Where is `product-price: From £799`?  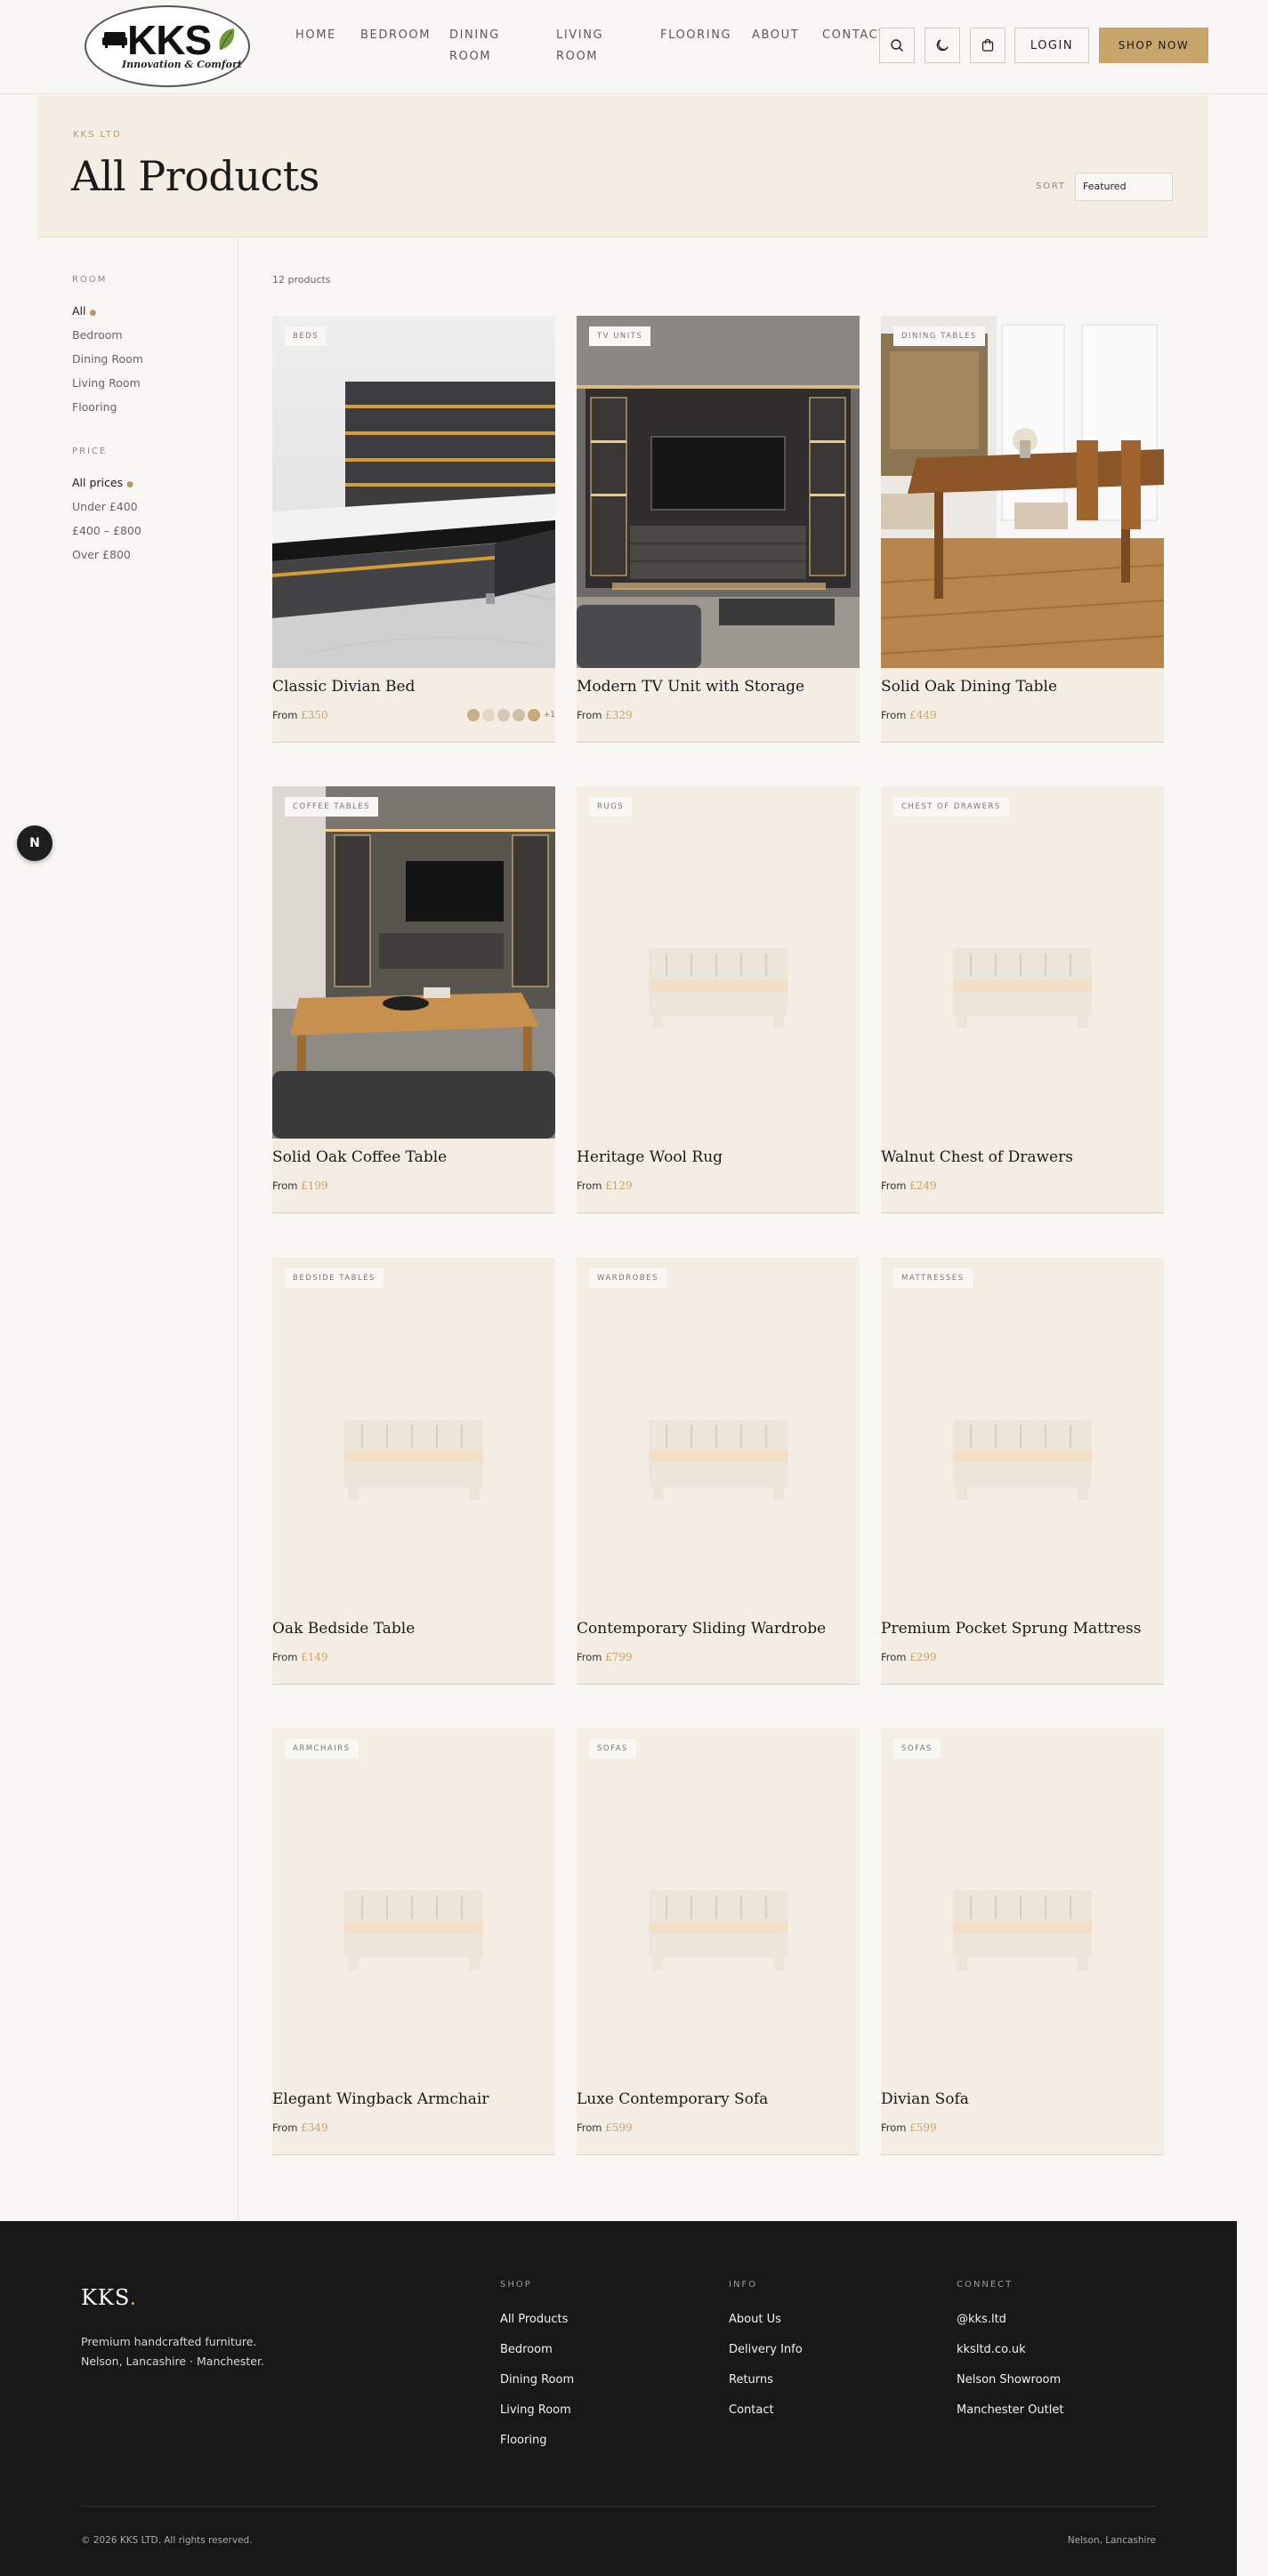 product-price: From £799 is located at coordinates (605, 1657).